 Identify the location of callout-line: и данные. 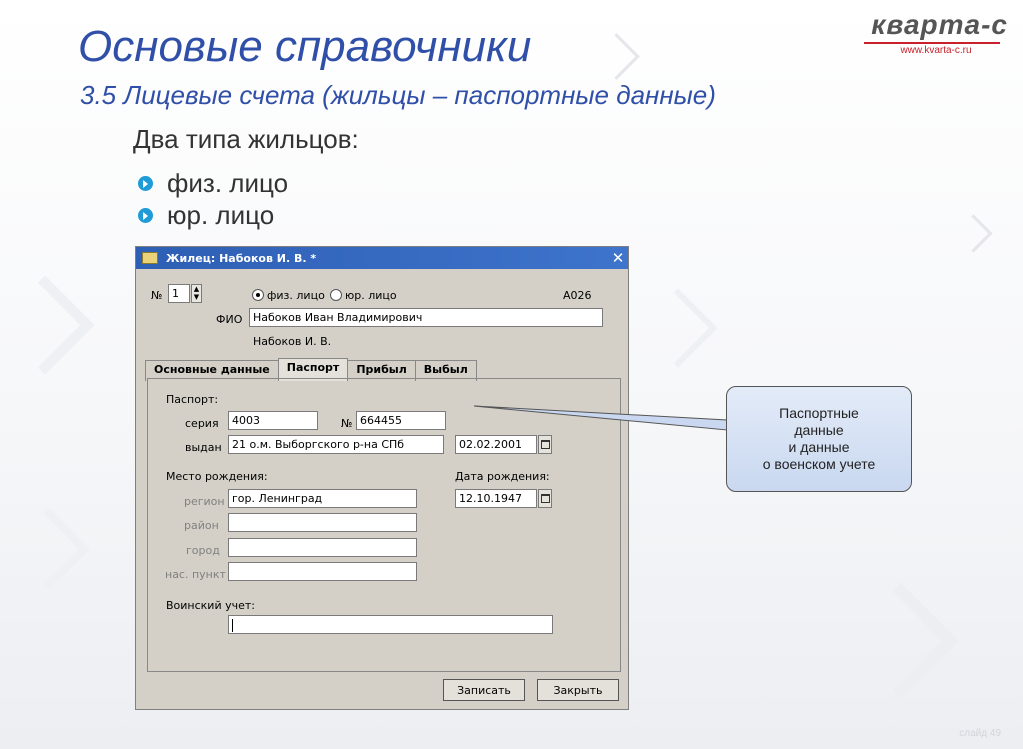
(819, 447).